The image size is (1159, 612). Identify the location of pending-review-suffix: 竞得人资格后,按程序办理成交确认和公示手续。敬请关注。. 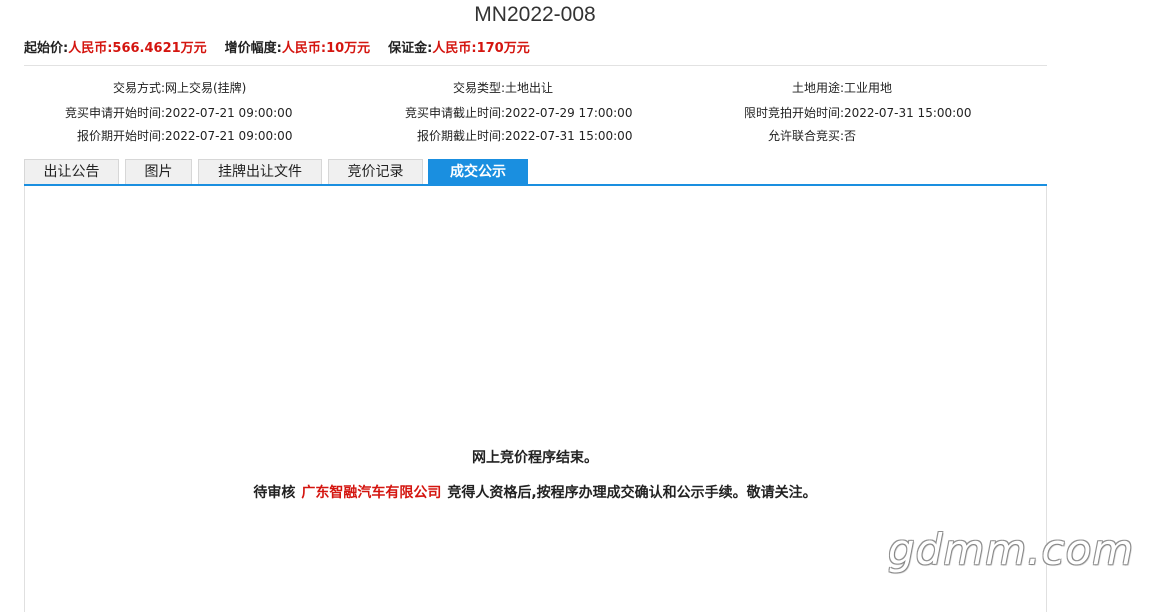
(632, 493).